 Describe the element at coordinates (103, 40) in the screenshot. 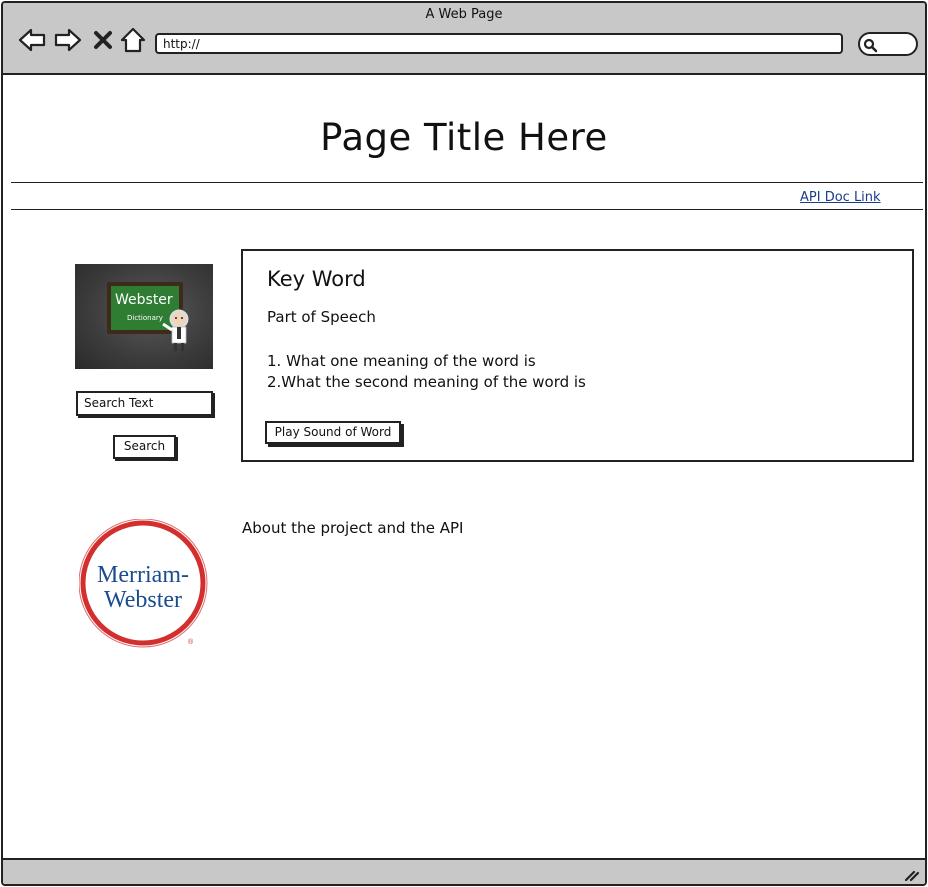

I see `close-x-icon` at that location.